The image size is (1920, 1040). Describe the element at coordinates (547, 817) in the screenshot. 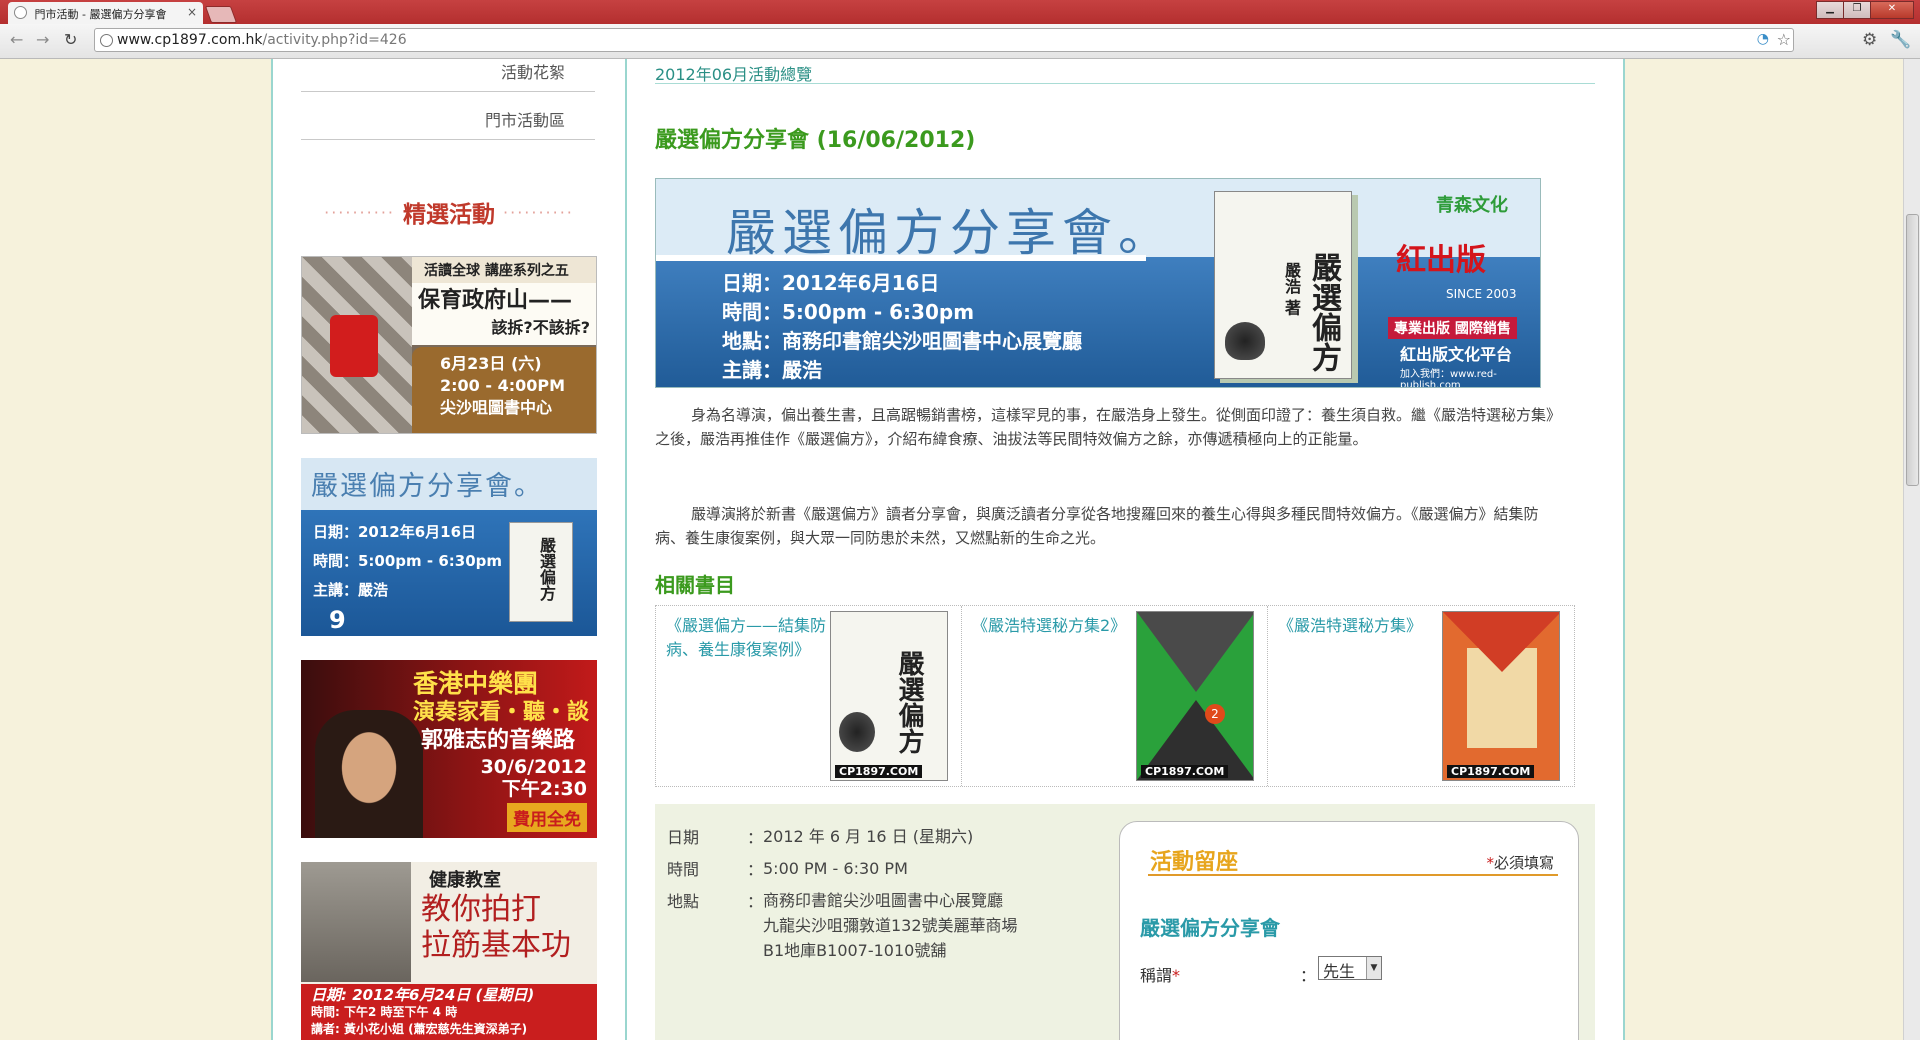

I see `free-badge: 費用全免` at that location.